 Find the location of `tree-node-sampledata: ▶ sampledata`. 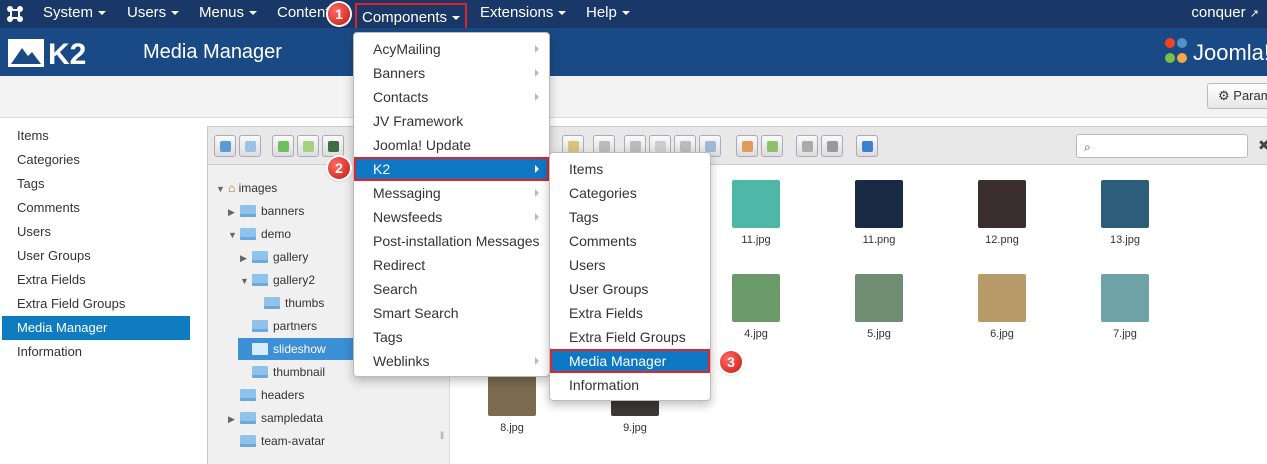

tree-node-sampledata: ▶ sampledata is located at coordinates (275, 418).